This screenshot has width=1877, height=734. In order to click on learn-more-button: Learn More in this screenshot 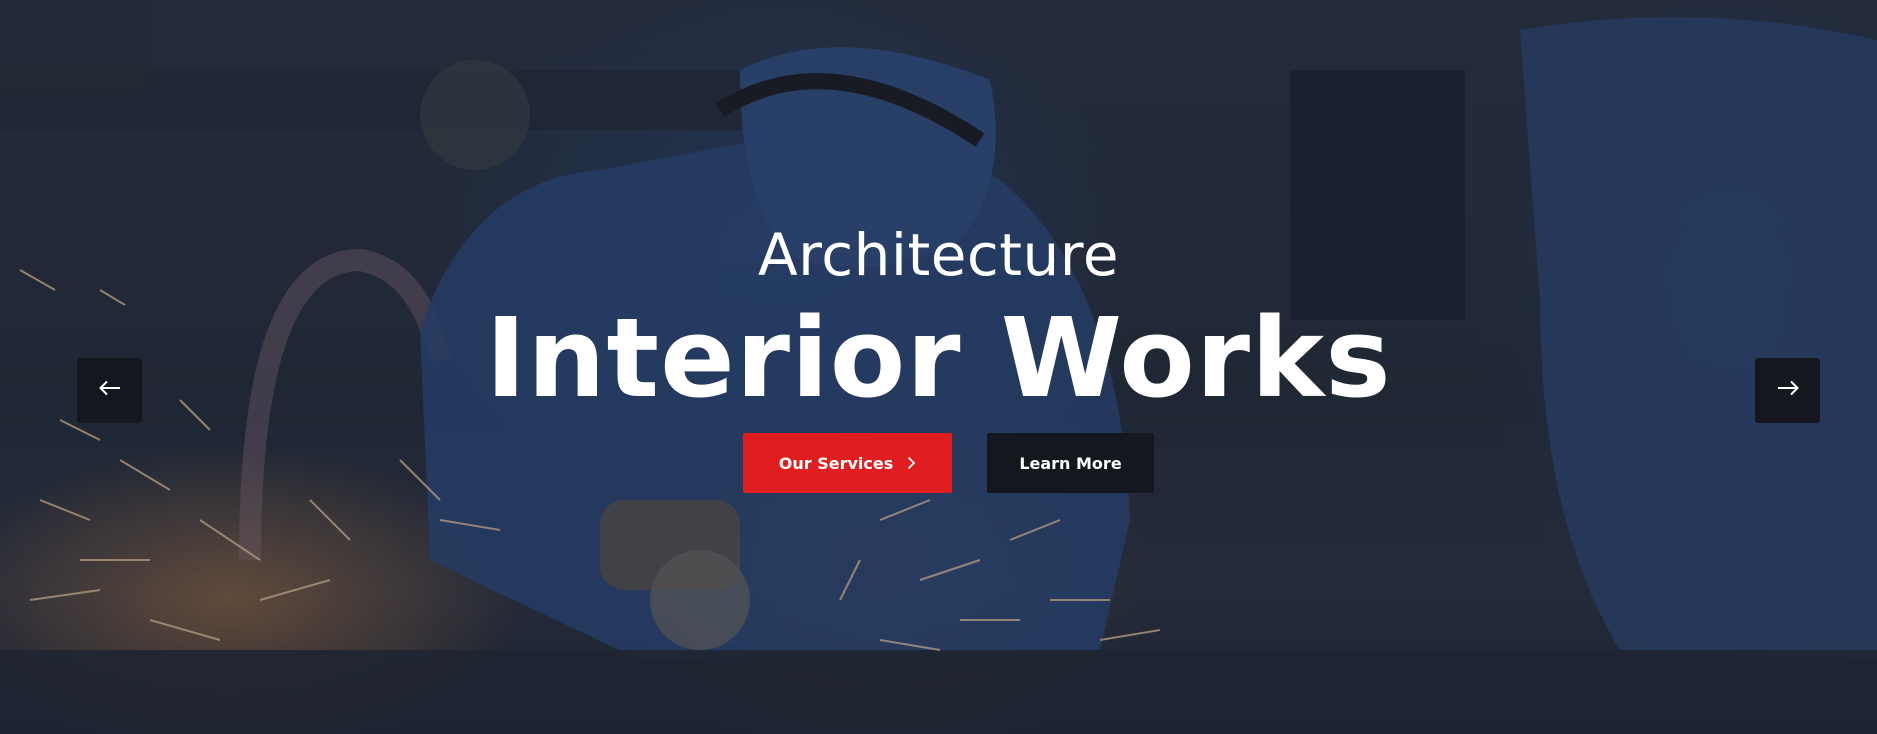, I will do `click(1070, 463)`.